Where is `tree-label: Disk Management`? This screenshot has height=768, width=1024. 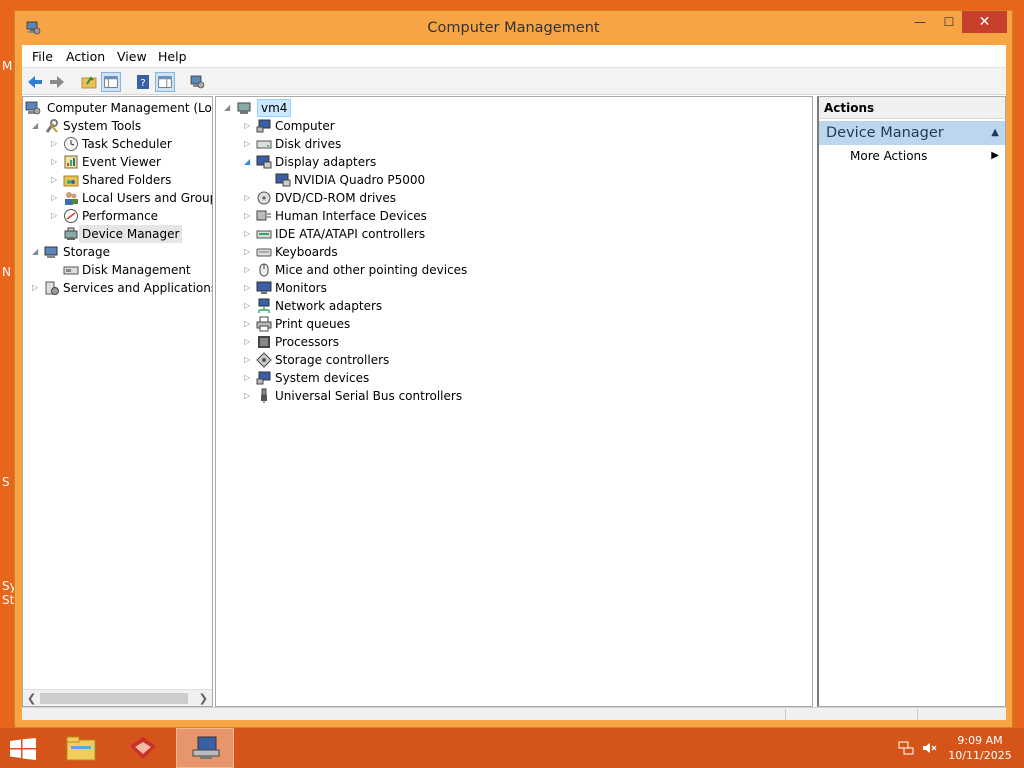
tree-label: Disk Management is located at coordinates (136, 270).